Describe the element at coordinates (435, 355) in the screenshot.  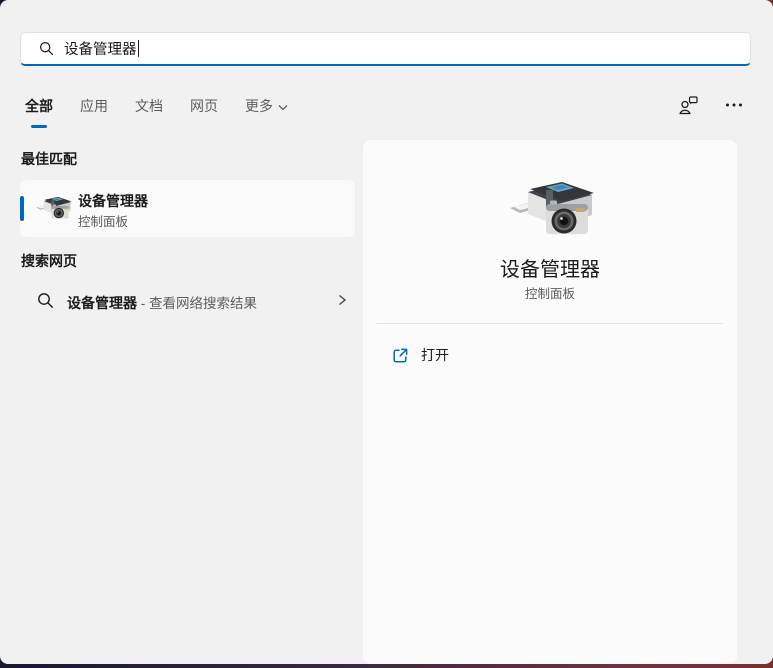
I see `open-action-label: 打开` at that location.